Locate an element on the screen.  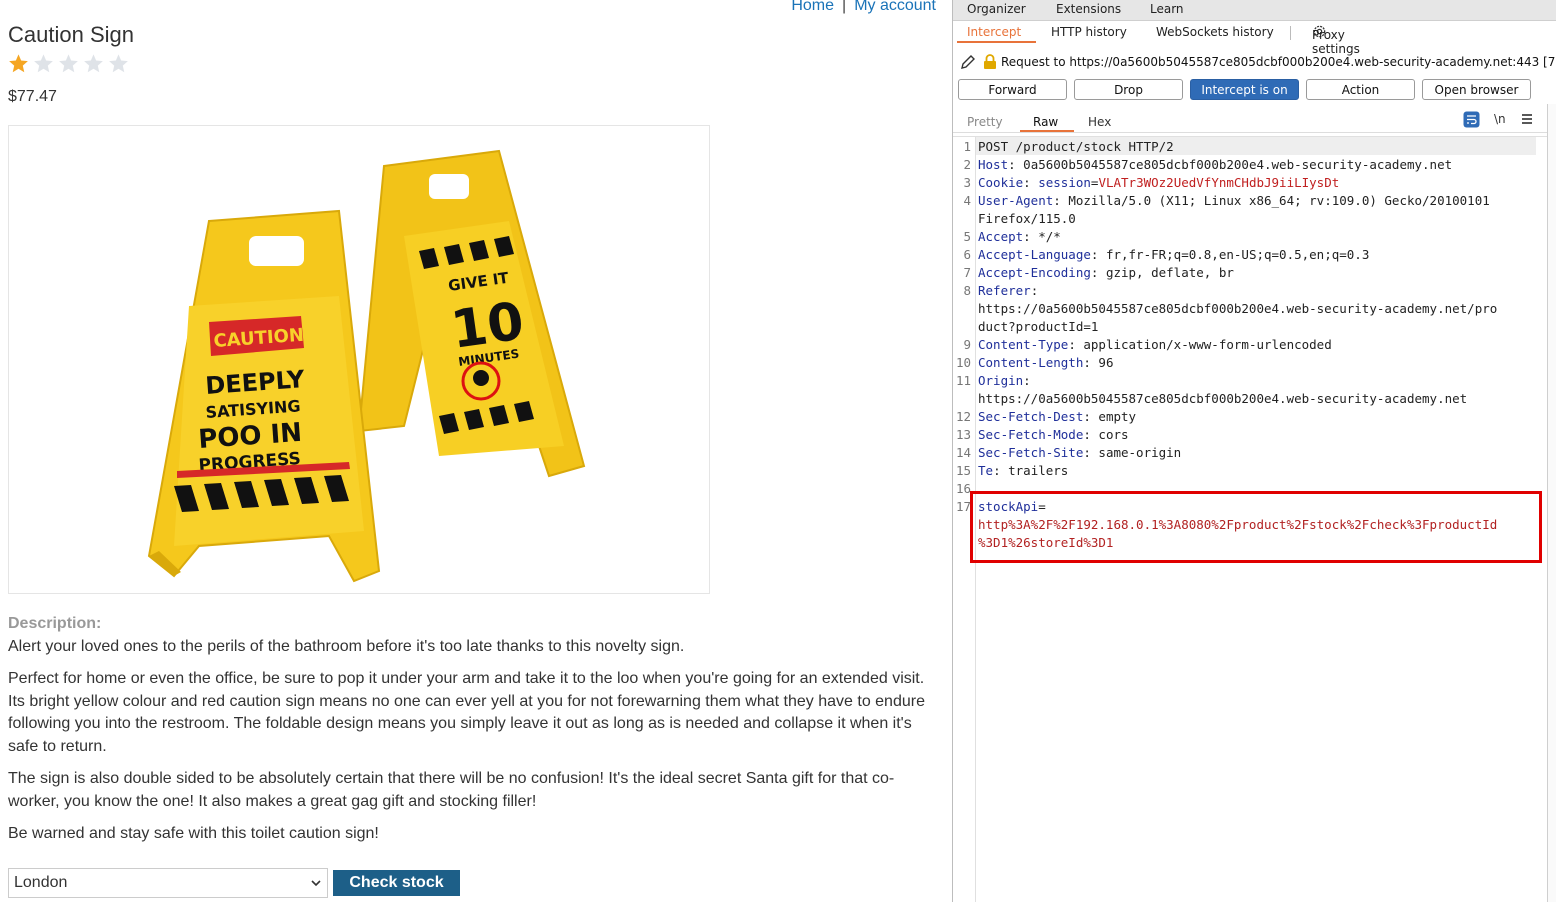
rating-stars is located at coordinates (68, 63).